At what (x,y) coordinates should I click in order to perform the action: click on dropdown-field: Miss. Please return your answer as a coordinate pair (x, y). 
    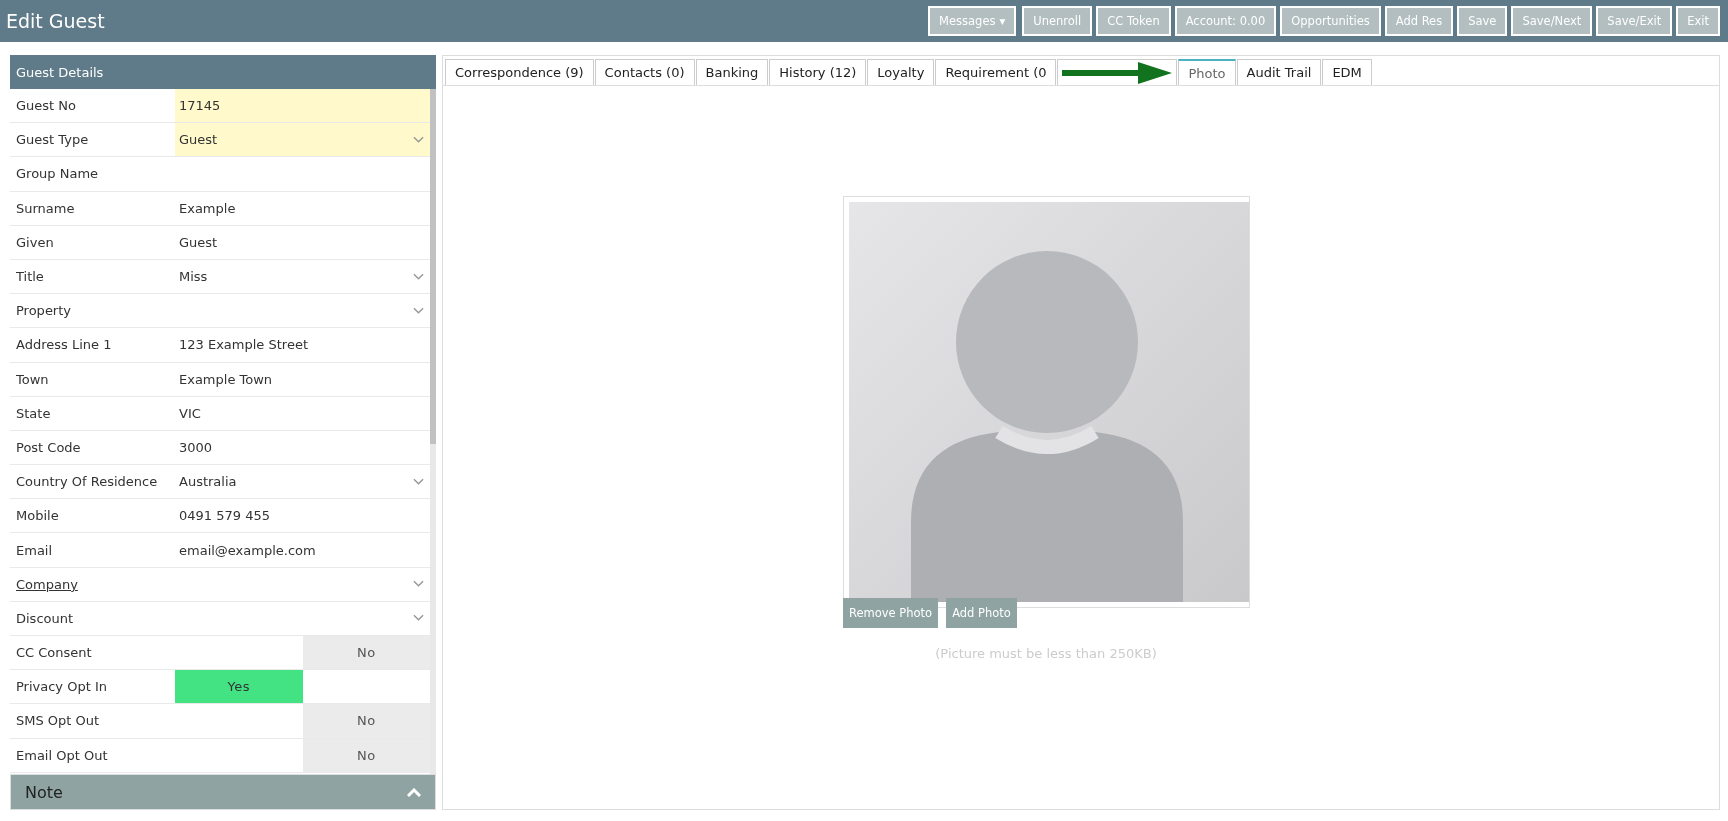
    Looking at the image, I should click on (302, 276).